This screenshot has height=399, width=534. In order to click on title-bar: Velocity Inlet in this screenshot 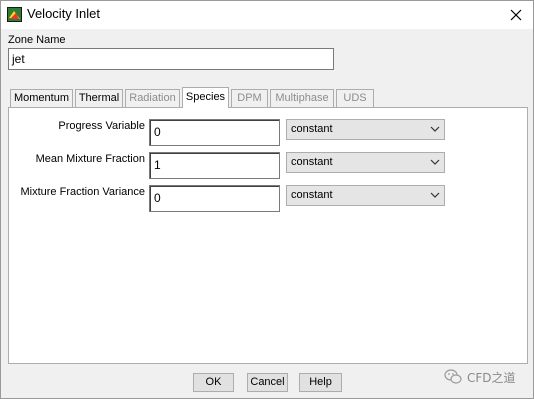, I will do `click(267, 15)`.